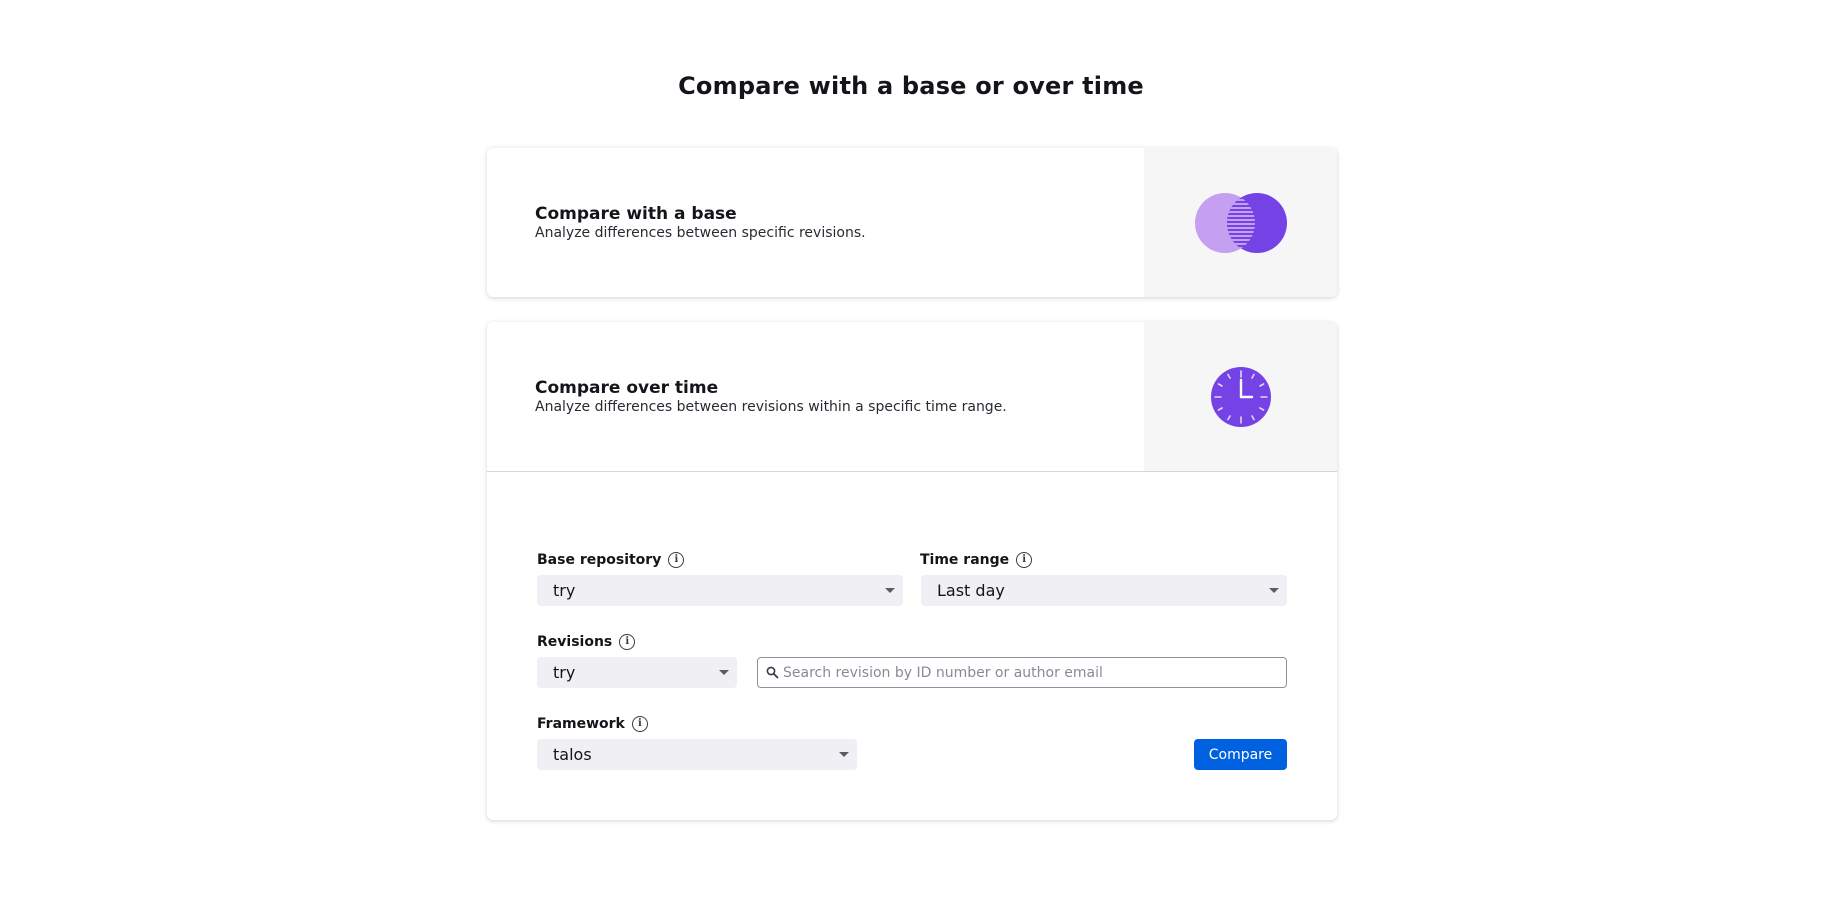  I want to click on compare-with-base-illustration, so click(1240, 222).